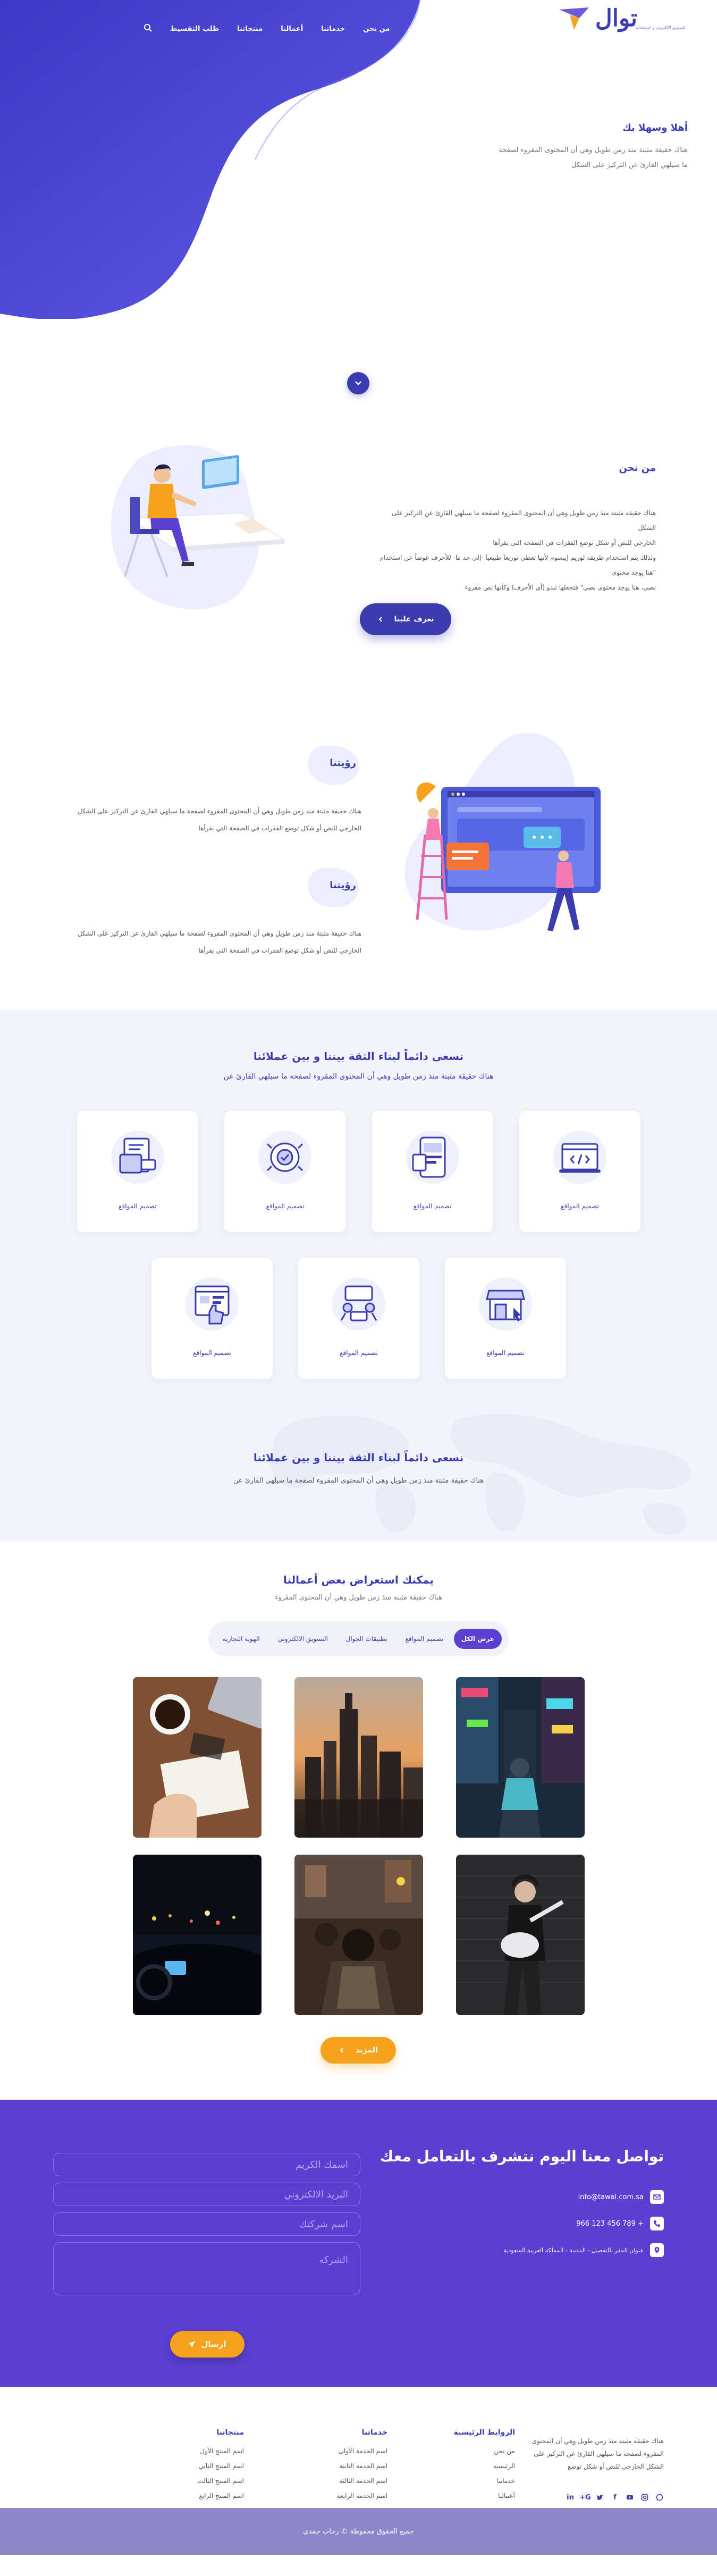  I want to click on night-car-photo, so click(197, 1935).